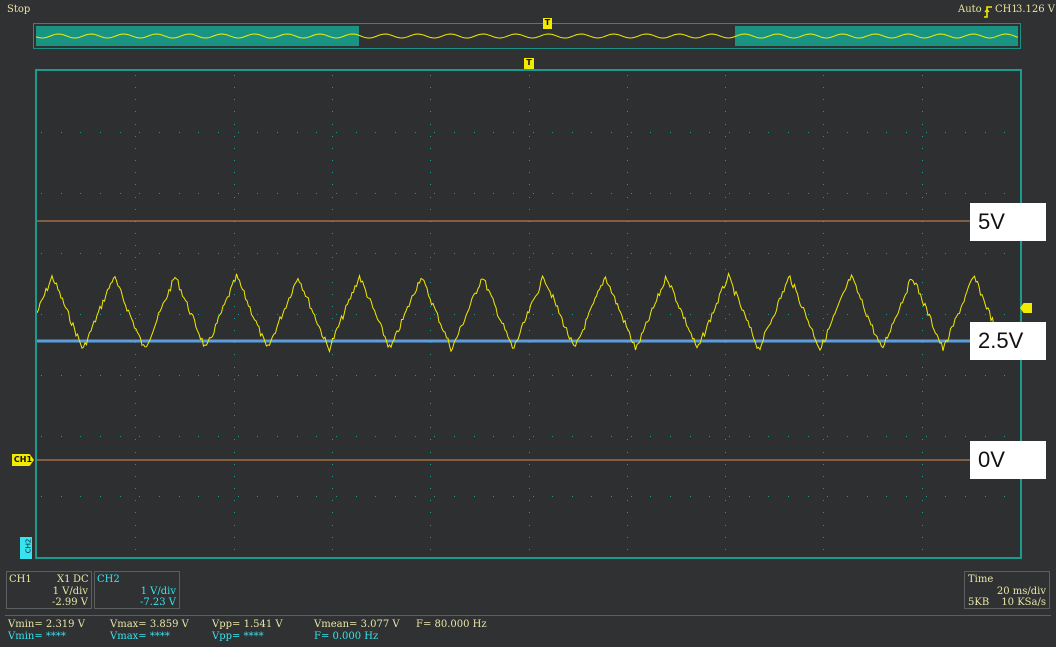 Image resolution: width=1056 pixels, height=647 pixels. I want to click on ch1-coupling: DC, so click(81, 579).